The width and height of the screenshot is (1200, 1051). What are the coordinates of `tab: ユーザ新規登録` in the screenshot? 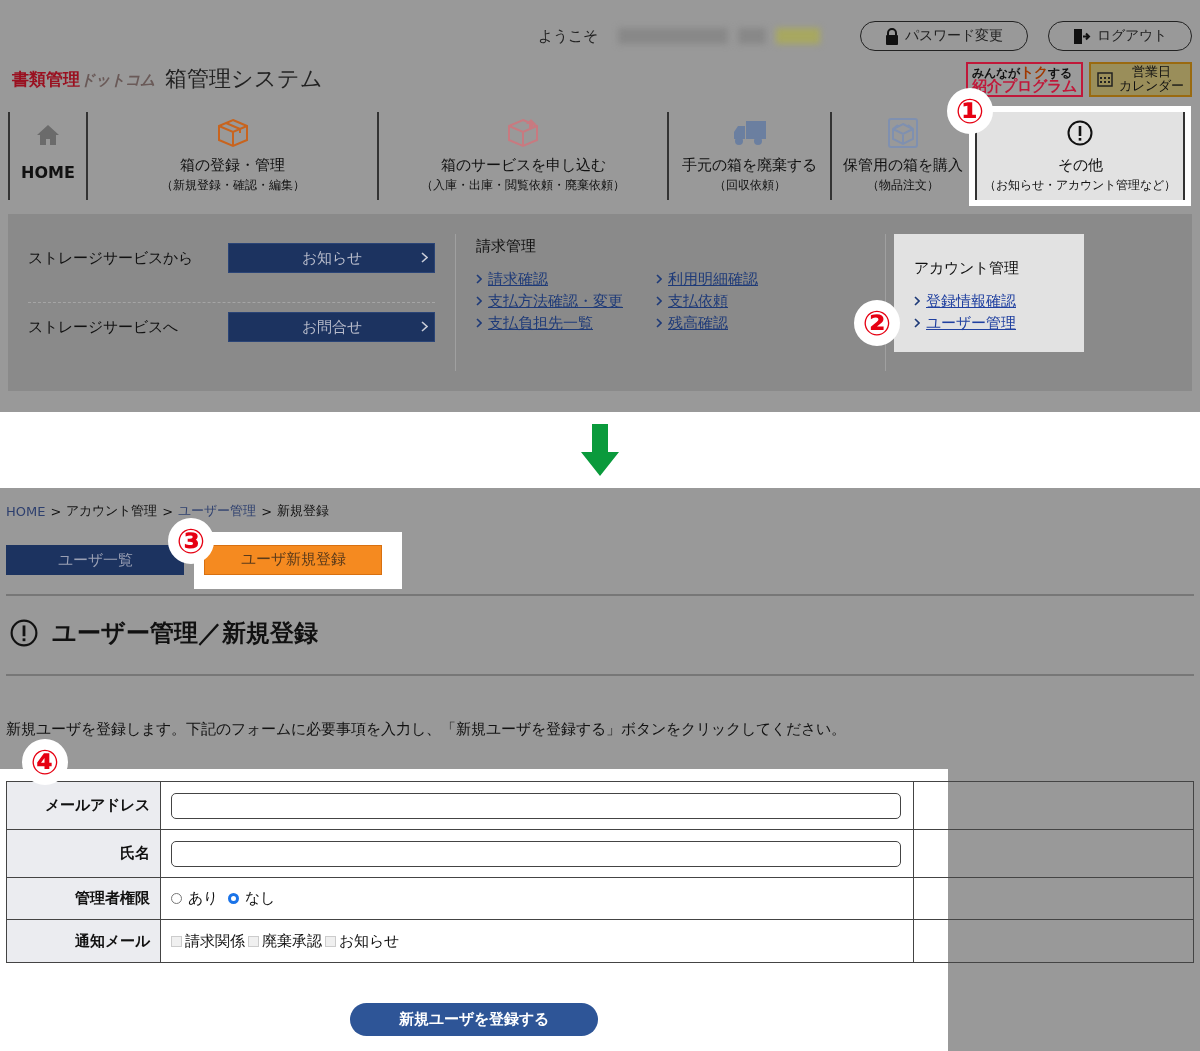 It's located at (293, 559).